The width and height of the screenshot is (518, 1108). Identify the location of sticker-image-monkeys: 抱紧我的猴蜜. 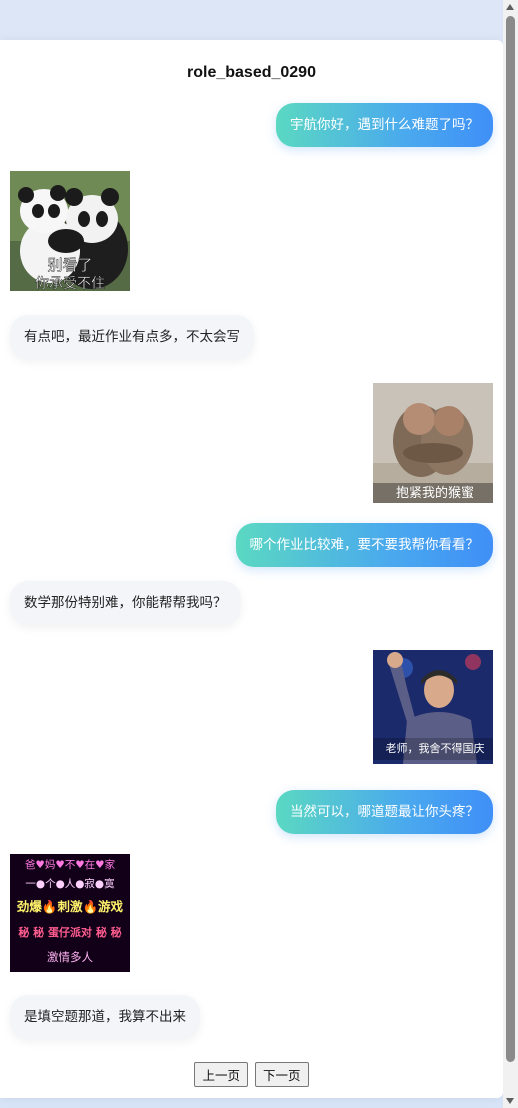
(433, 443).